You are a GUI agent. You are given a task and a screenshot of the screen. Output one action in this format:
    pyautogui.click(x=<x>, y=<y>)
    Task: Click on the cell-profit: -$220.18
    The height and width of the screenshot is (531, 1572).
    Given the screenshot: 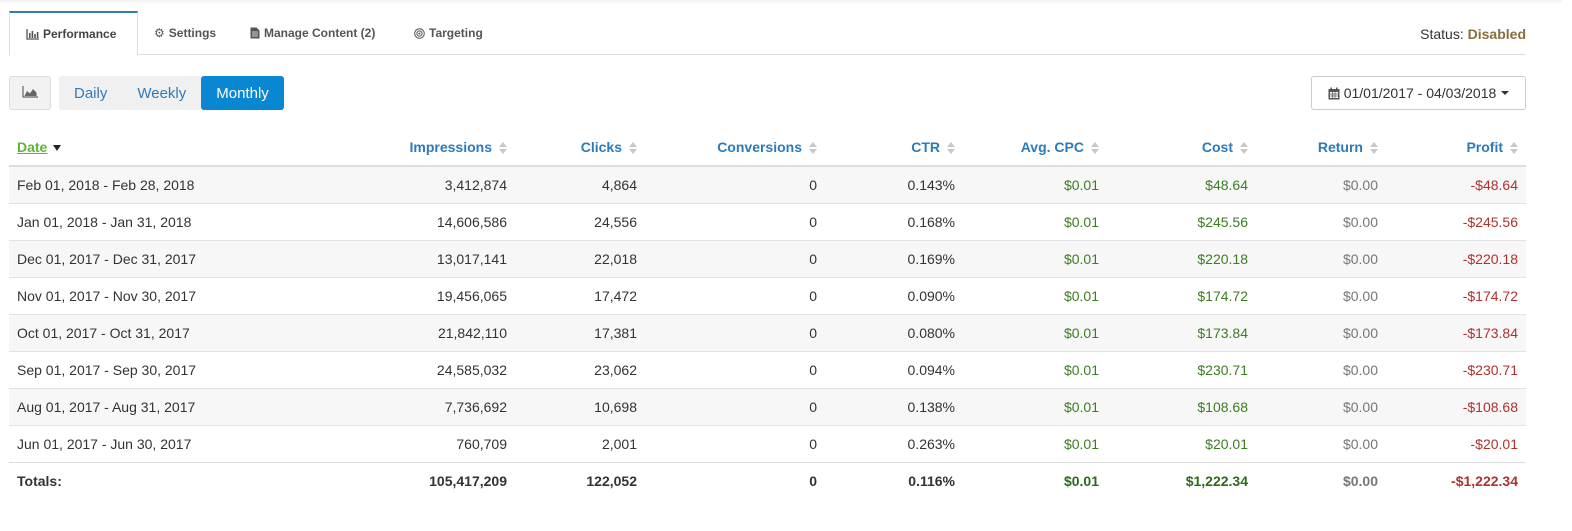 What is the action you would take?
    pyautogui.click(x=1456, y=258)
    